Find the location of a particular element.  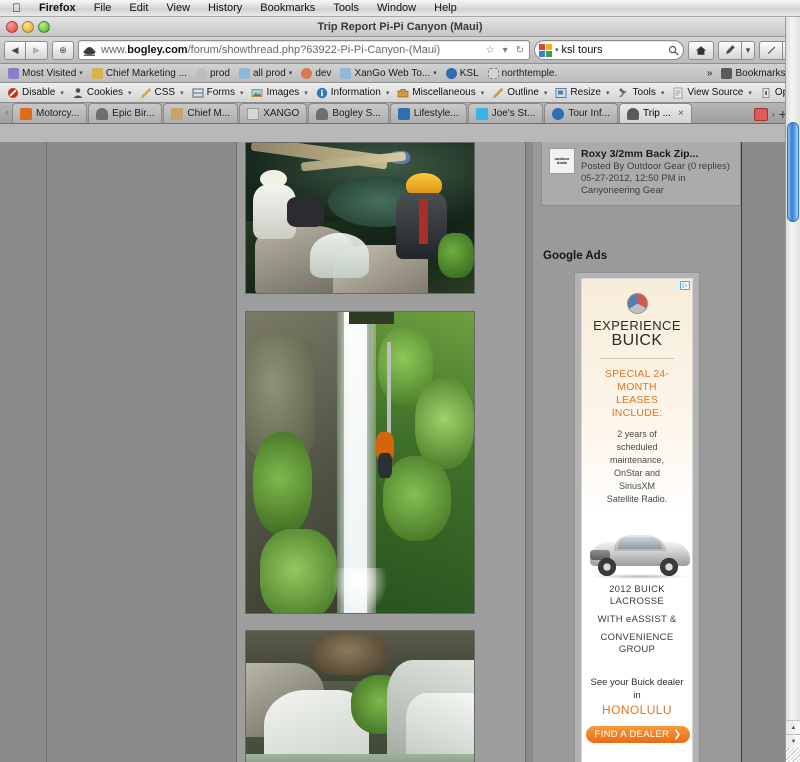

minimize-window-button is located at coordinates (28, 27).